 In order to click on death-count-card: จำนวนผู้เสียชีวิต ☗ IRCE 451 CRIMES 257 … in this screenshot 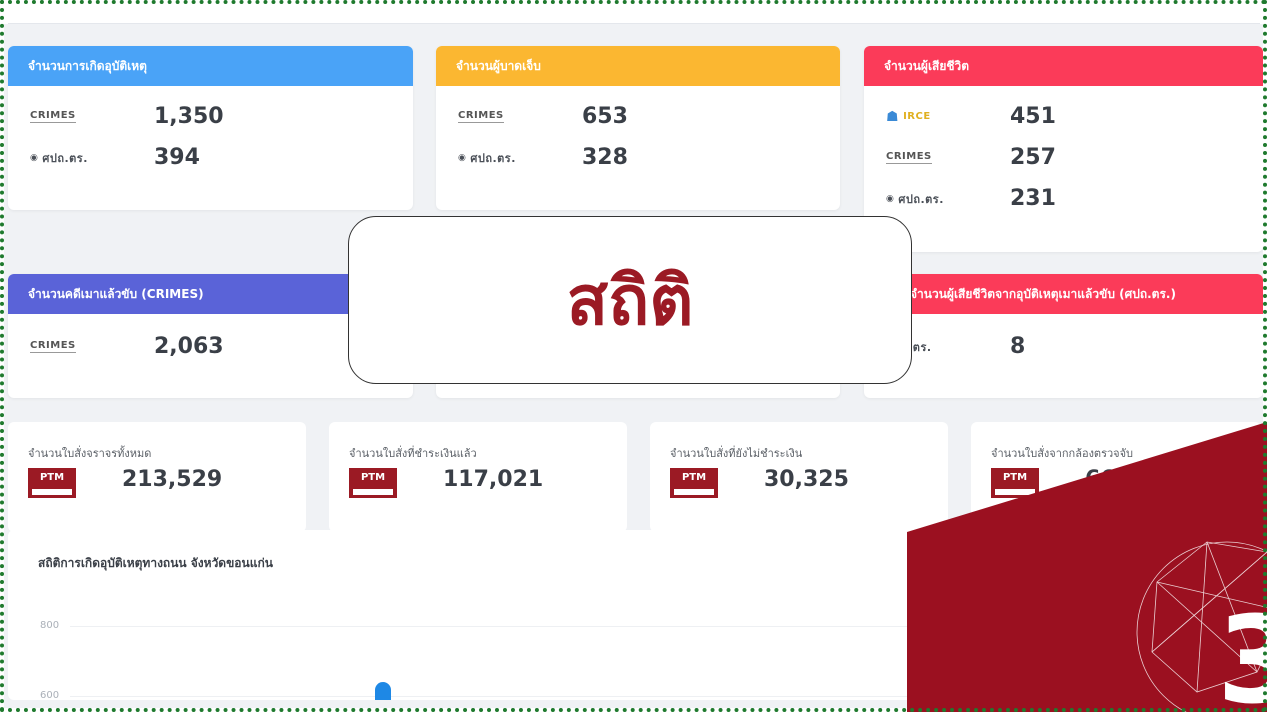, I will do `click(1063, 149)`.